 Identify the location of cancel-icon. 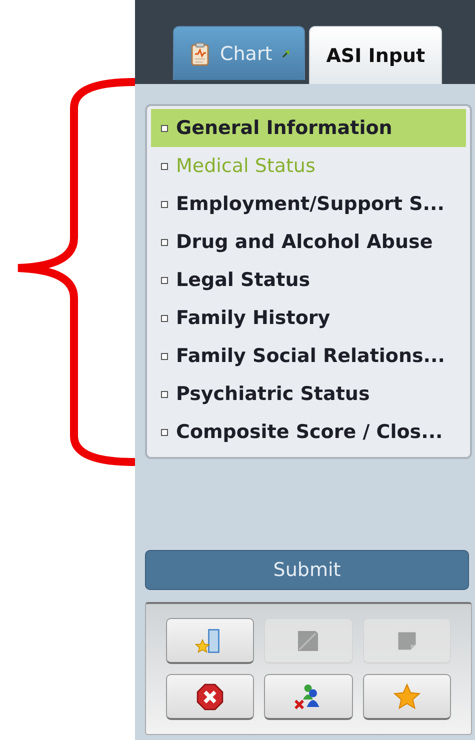
(210, 697).